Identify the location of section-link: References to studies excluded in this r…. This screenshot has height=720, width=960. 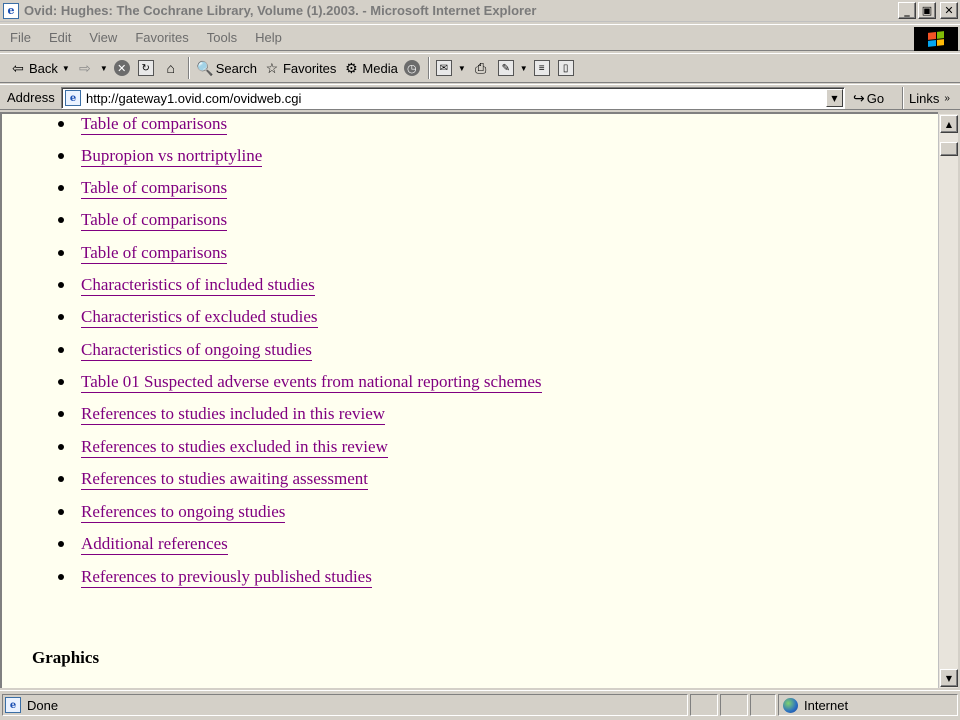
(234, 447).